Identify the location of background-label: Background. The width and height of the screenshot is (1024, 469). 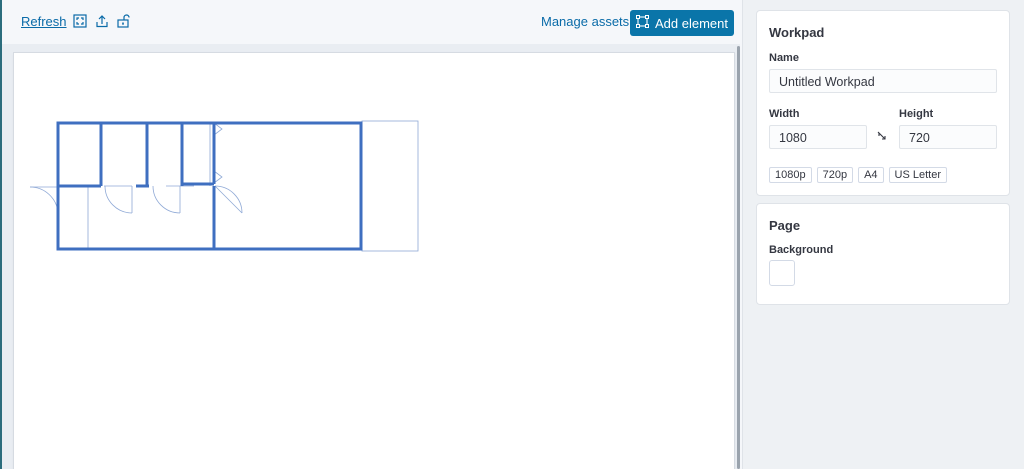
(801, 250).